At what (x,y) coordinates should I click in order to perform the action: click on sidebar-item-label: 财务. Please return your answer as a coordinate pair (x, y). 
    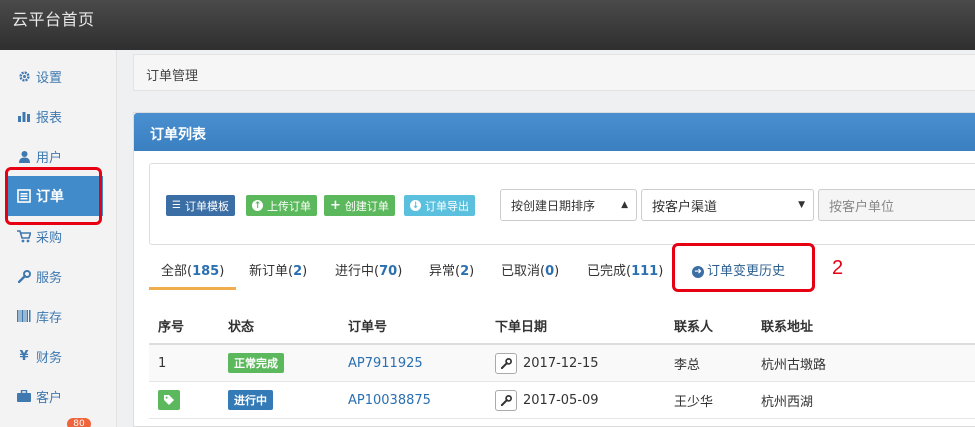
    Looking at the image, I should click on (49, 358).